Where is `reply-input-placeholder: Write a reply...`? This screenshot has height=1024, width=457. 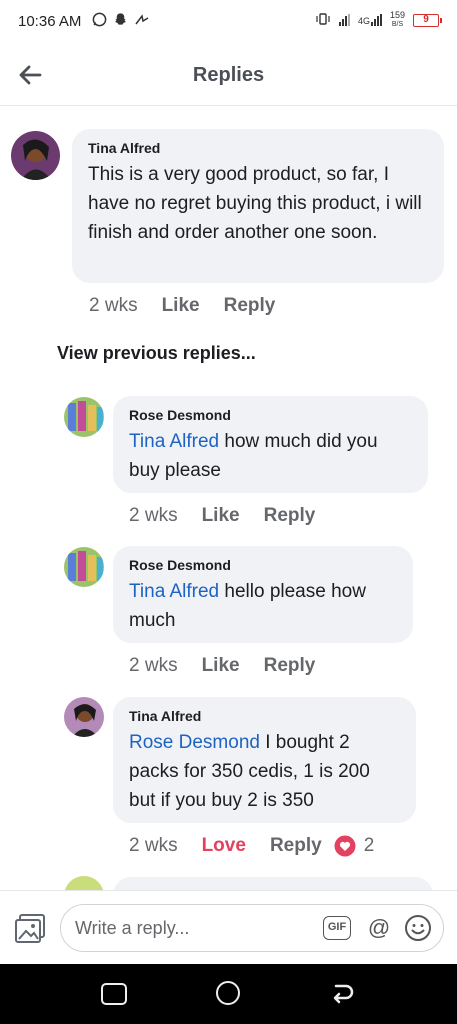 reply-input-placeholder: Write a reply... is located at coordinates (132, 928).